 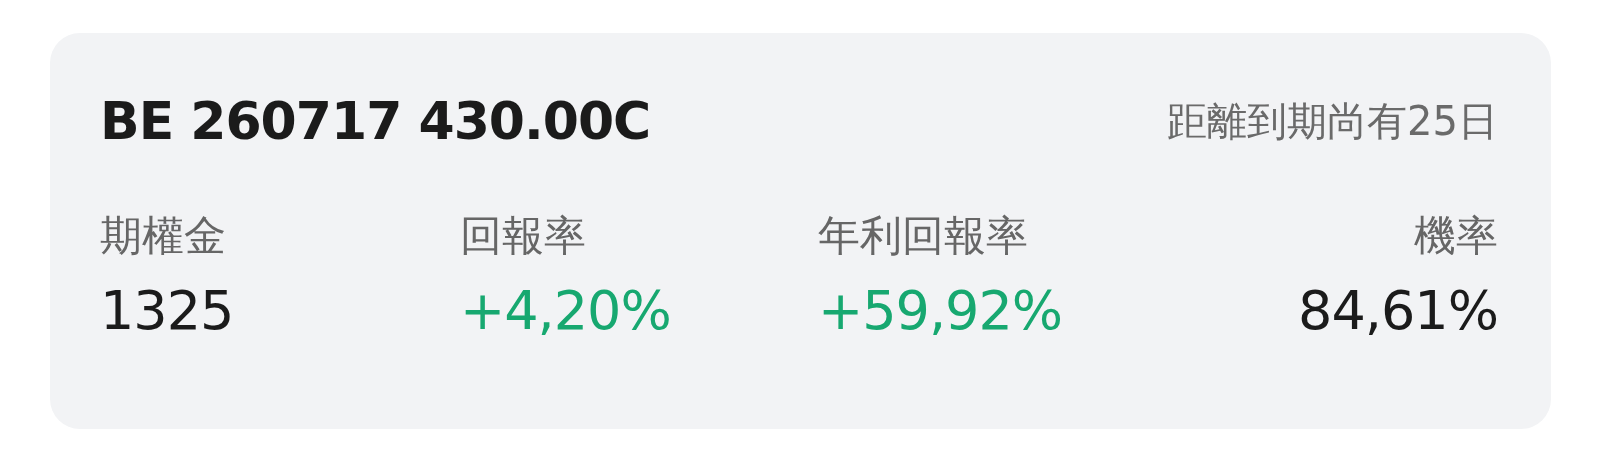 What do you see at coordinates (923, 236) in the screenshot?
I see `metric-label: 年利回報率` at bounding box center [923, 236].